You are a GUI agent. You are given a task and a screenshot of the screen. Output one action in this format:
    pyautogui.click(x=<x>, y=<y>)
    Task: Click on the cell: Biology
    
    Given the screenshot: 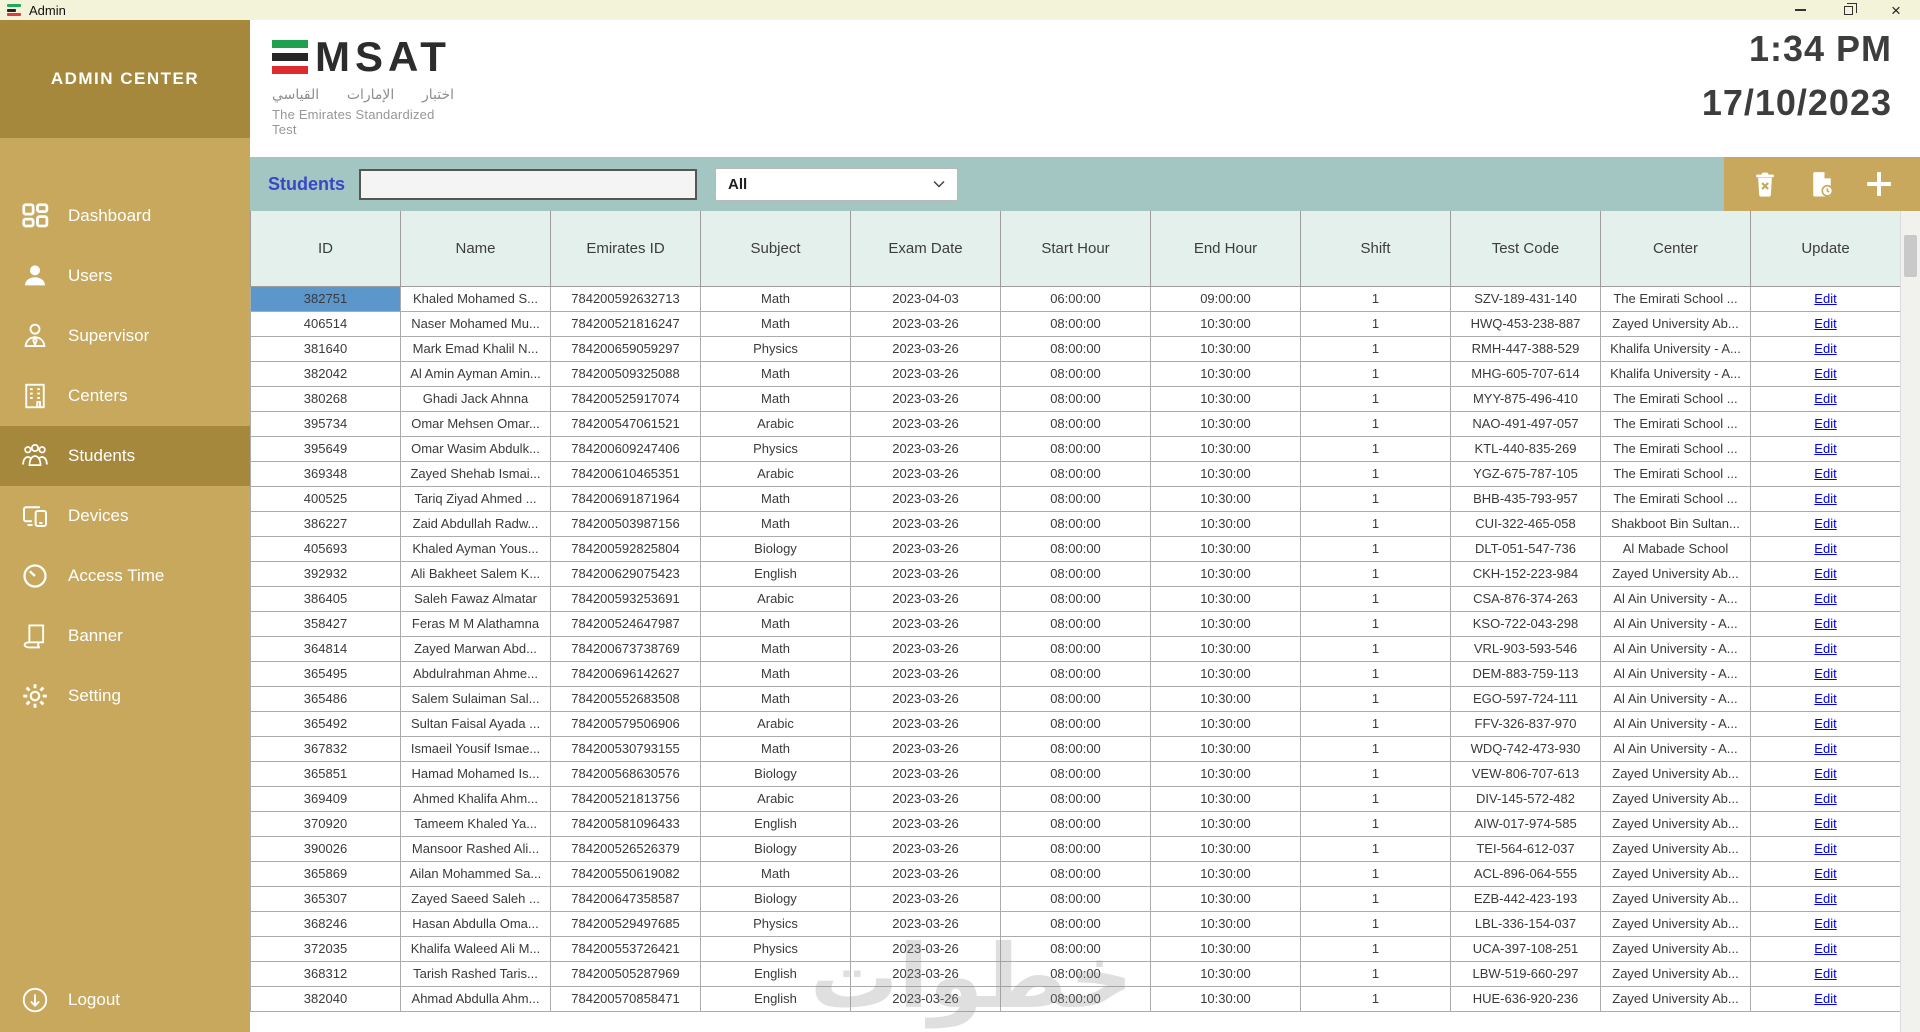 What is the action you would take?
    pyautogui.click(x=775, y=548)
    